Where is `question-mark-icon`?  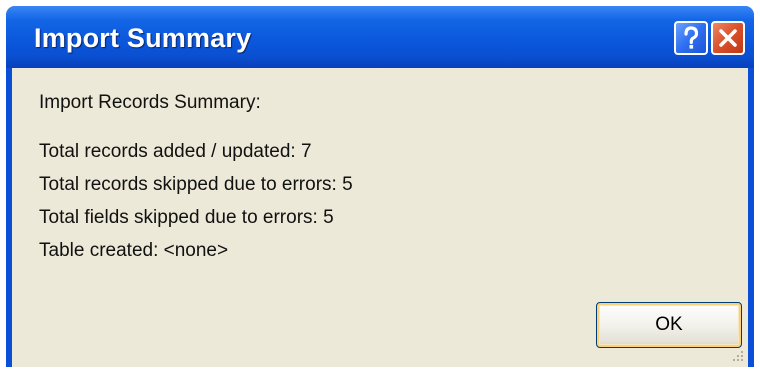 question-mark-icon is located at coordinates (691, 37).